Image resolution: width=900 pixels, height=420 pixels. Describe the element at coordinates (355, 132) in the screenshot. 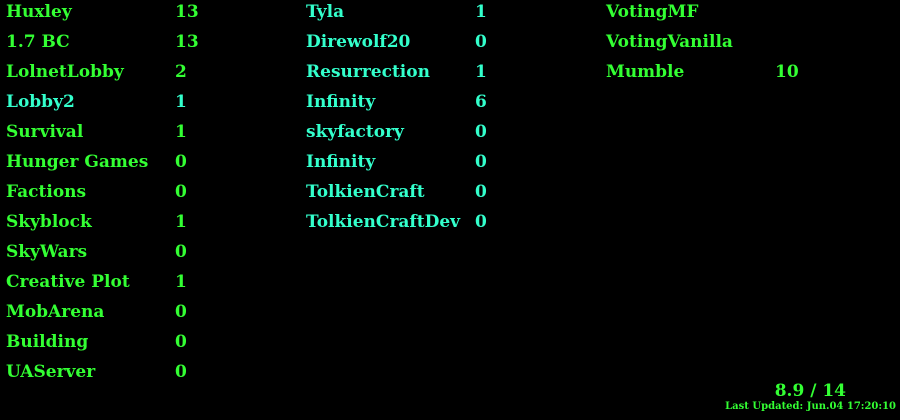

I see `server-name: skyfactory` at that location.